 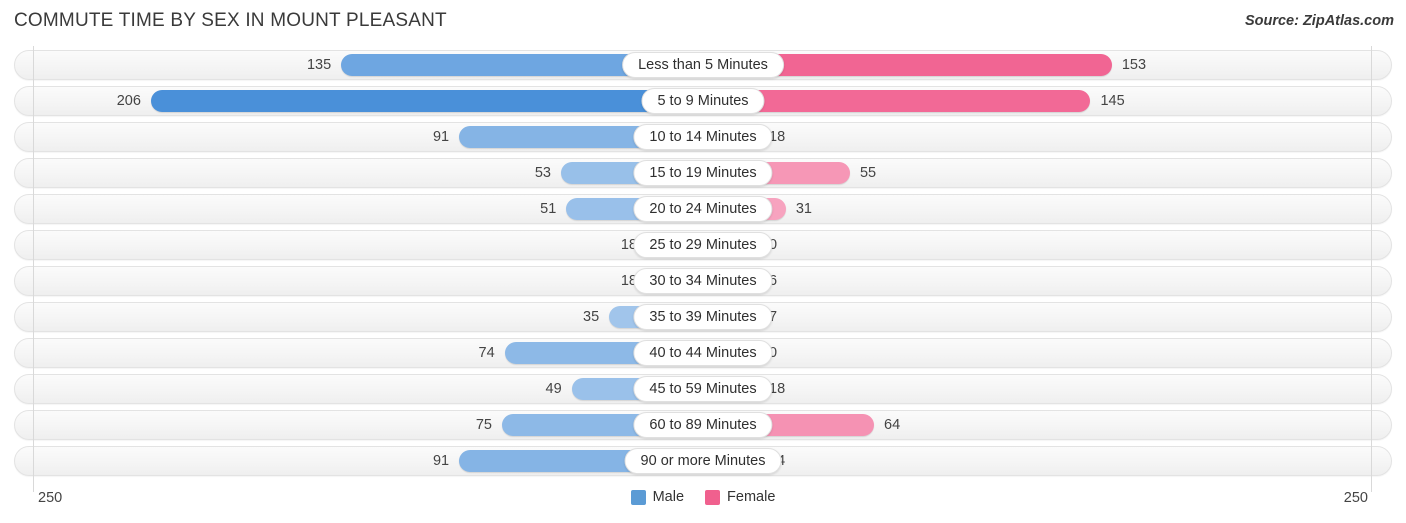 I want to click on bar-row: 75 64 60 to 89 Minutes, so click(x=703, y=425).